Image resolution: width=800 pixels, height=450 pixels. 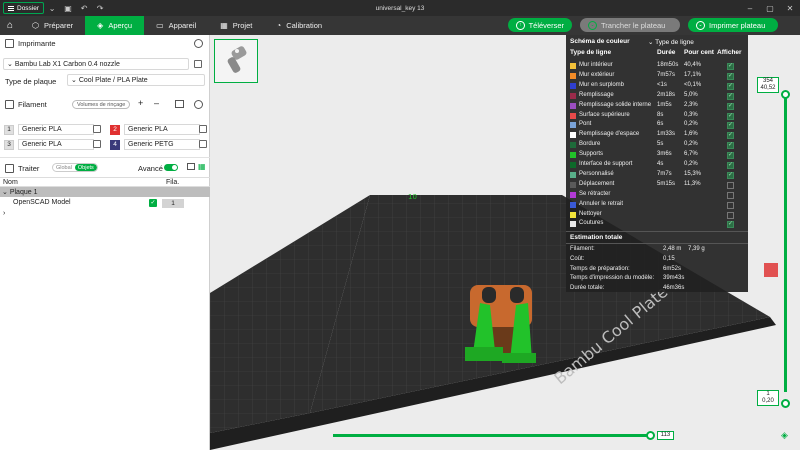 I want to click on layer-top-readout: 354 40,52, so click(x=768, y=85).